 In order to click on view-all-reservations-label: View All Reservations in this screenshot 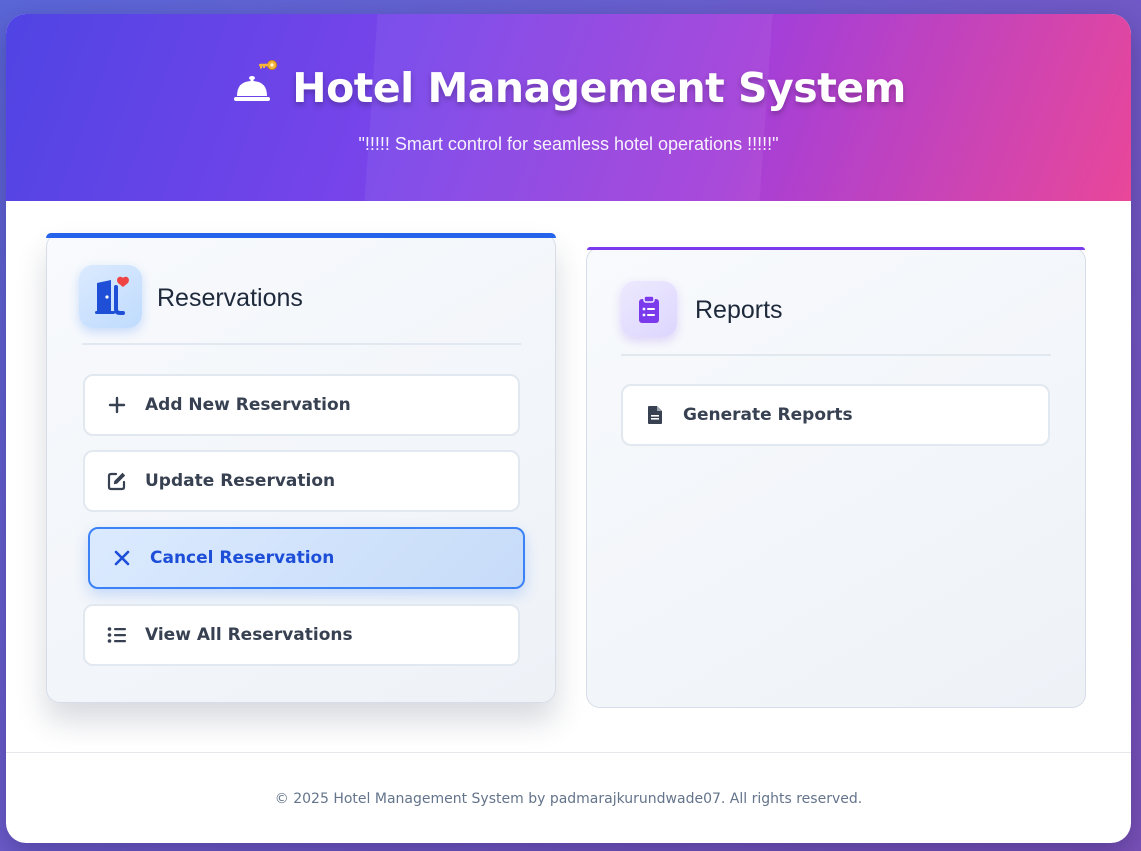, I will do `click(249, 635)`.